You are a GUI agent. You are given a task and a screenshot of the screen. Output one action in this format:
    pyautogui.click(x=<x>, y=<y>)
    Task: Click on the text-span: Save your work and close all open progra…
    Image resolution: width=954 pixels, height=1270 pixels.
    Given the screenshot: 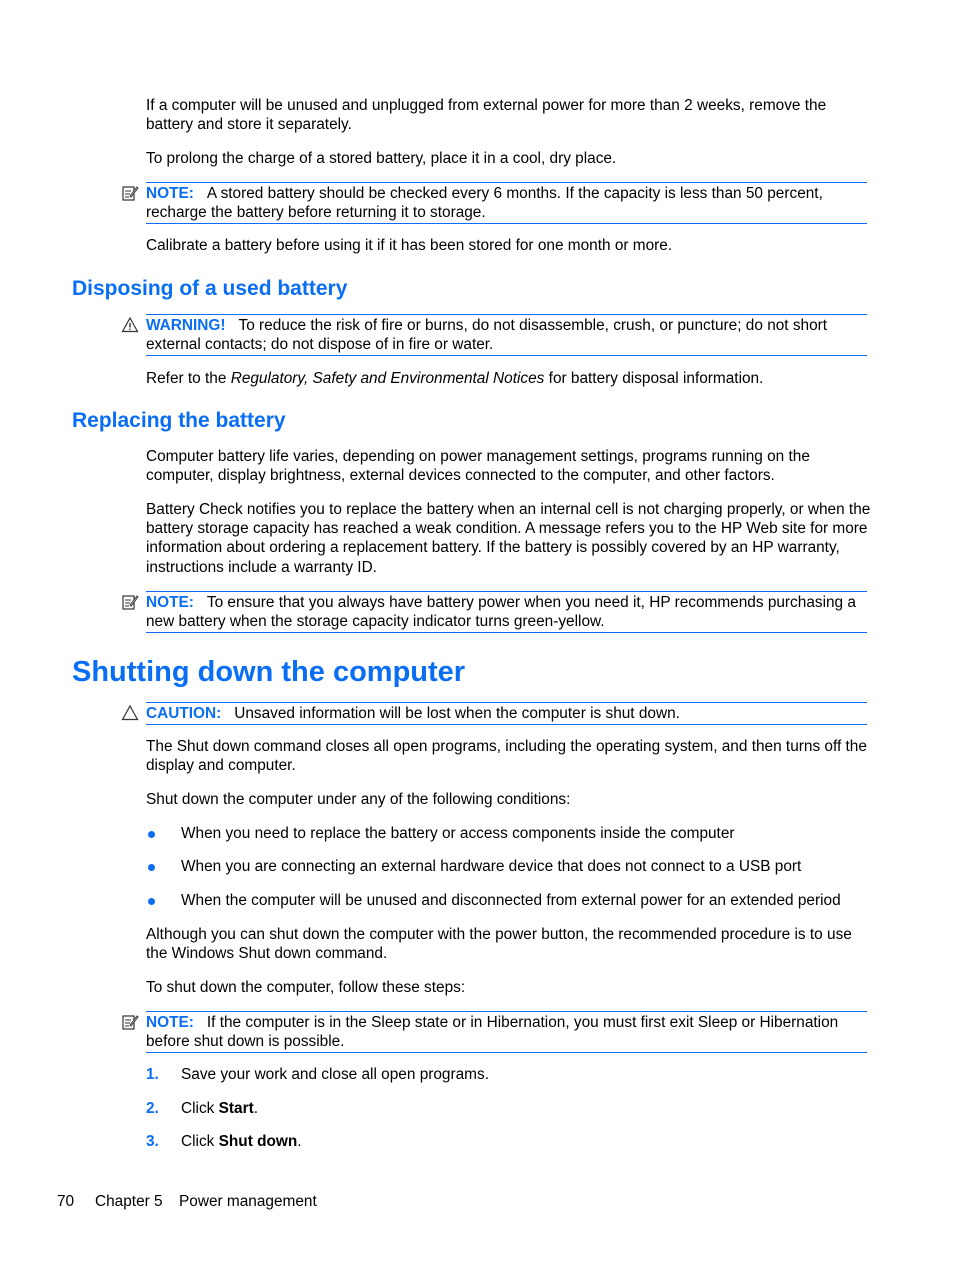 What is the action you would take?
    pyautogui.click(x=335, y=1074)
    